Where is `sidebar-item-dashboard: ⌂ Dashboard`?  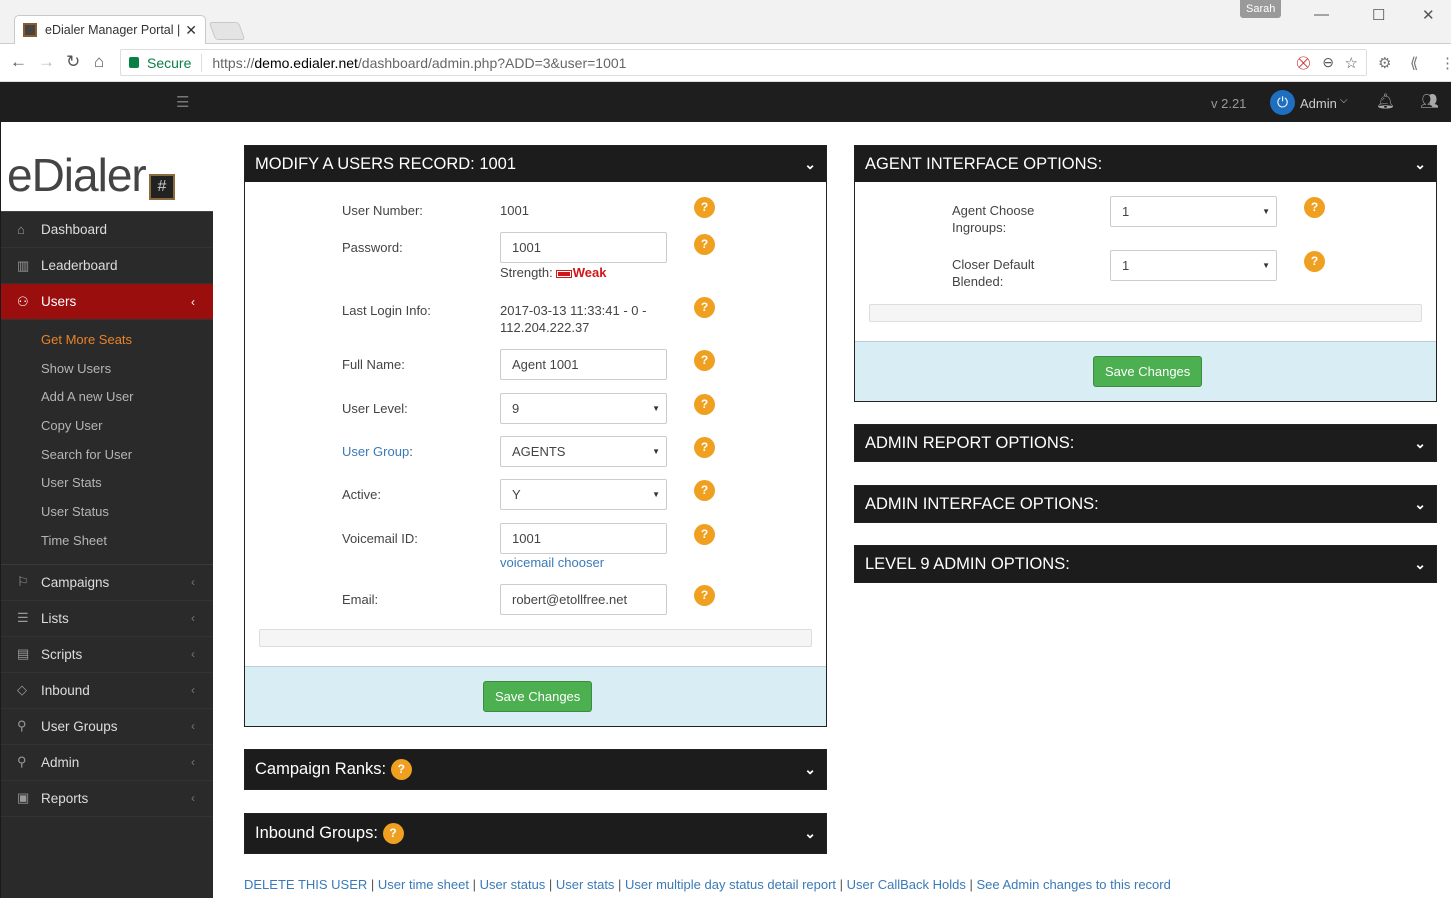
sidebar-item-dashboard: ⌂ Dashboard is located at coordinates (107, 230).